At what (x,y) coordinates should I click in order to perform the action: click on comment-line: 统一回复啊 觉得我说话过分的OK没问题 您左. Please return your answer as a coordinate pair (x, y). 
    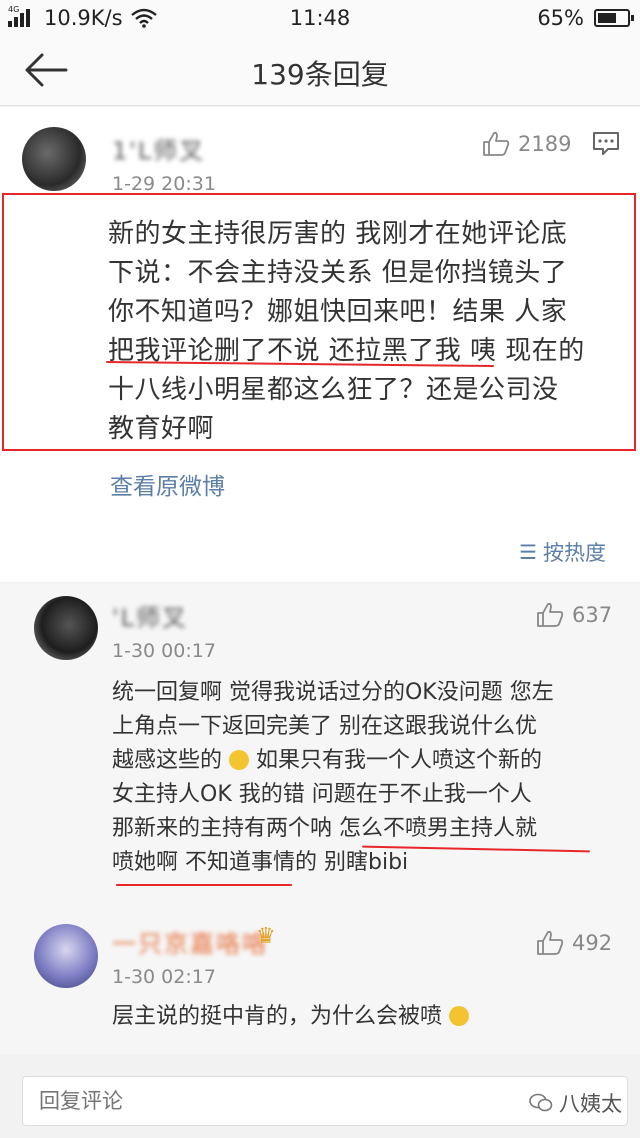
    Looking at the image, I should click on (333, 692).